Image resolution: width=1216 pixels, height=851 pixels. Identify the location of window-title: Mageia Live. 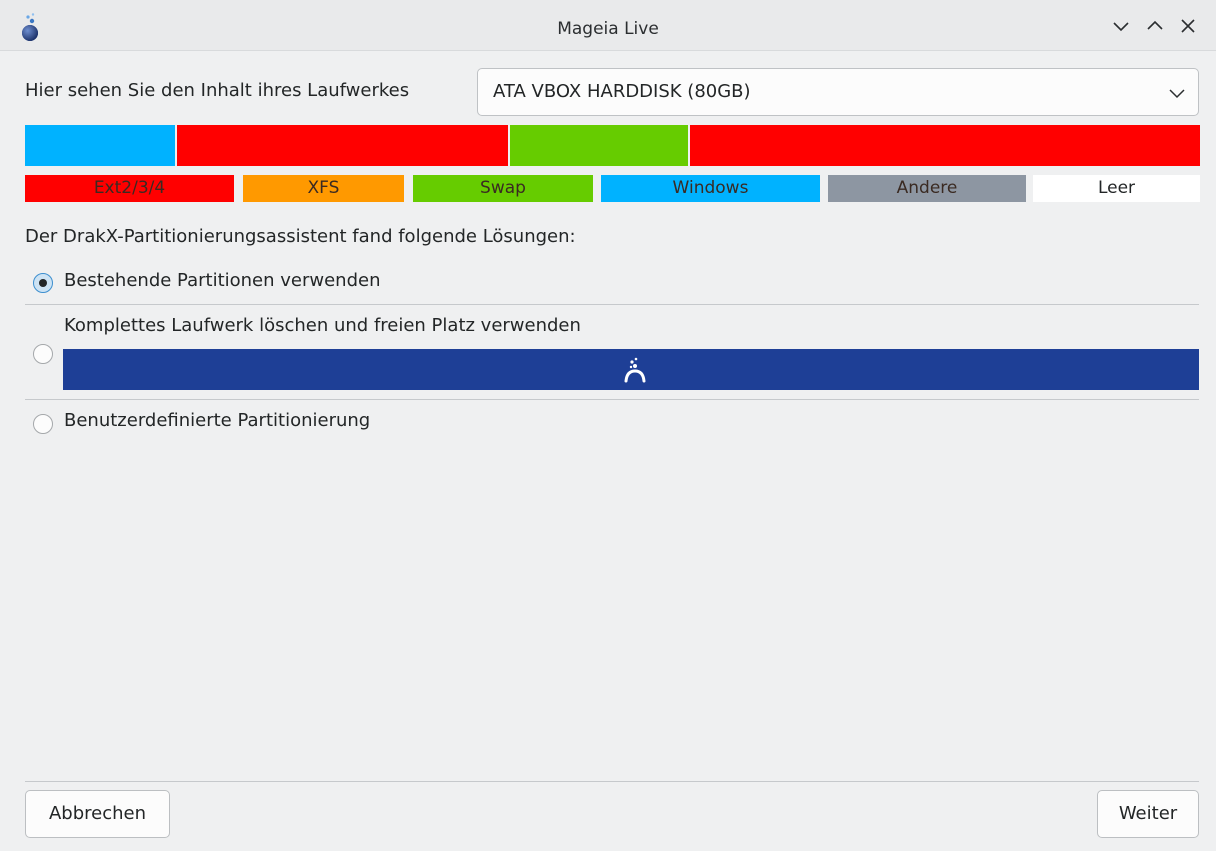
(608, 29).